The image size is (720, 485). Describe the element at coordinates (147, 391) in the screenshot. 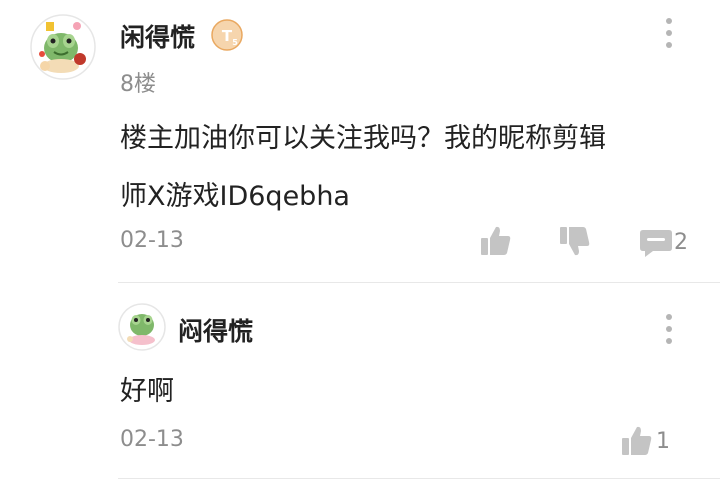

I see `reply-content: 好啊` at that location.